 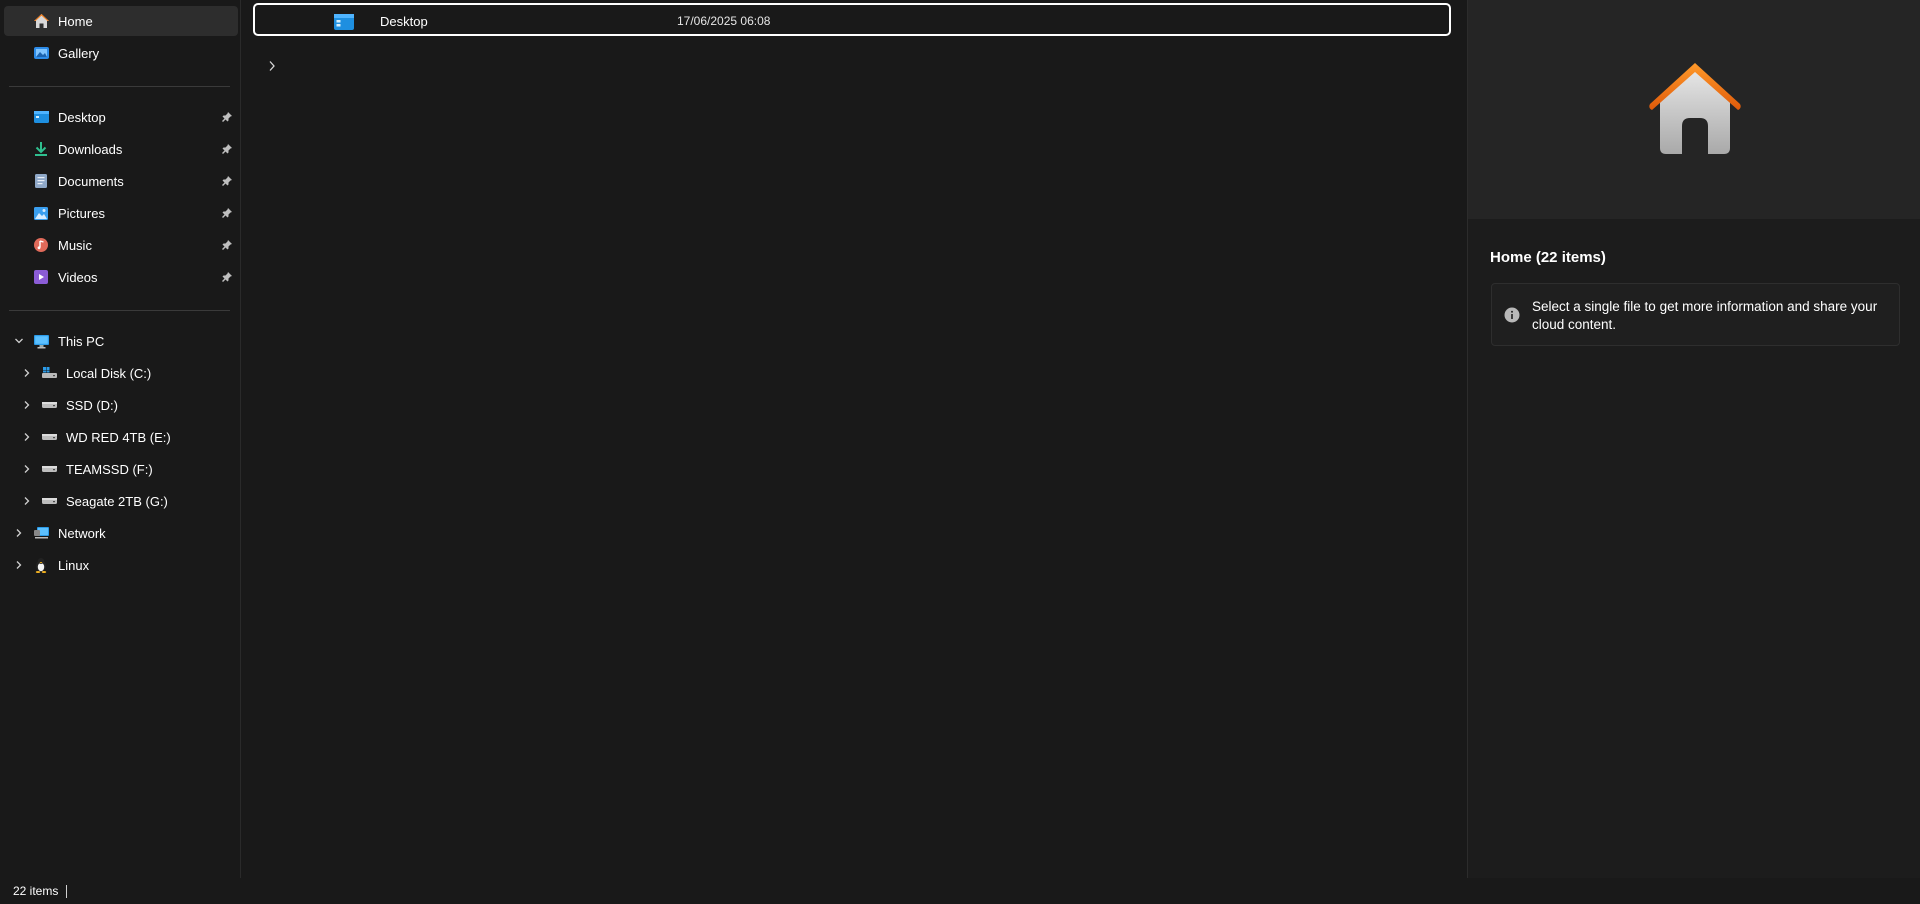 I want to click on sidebar-item-this-pc: This PC, so click(x=121, y=341).